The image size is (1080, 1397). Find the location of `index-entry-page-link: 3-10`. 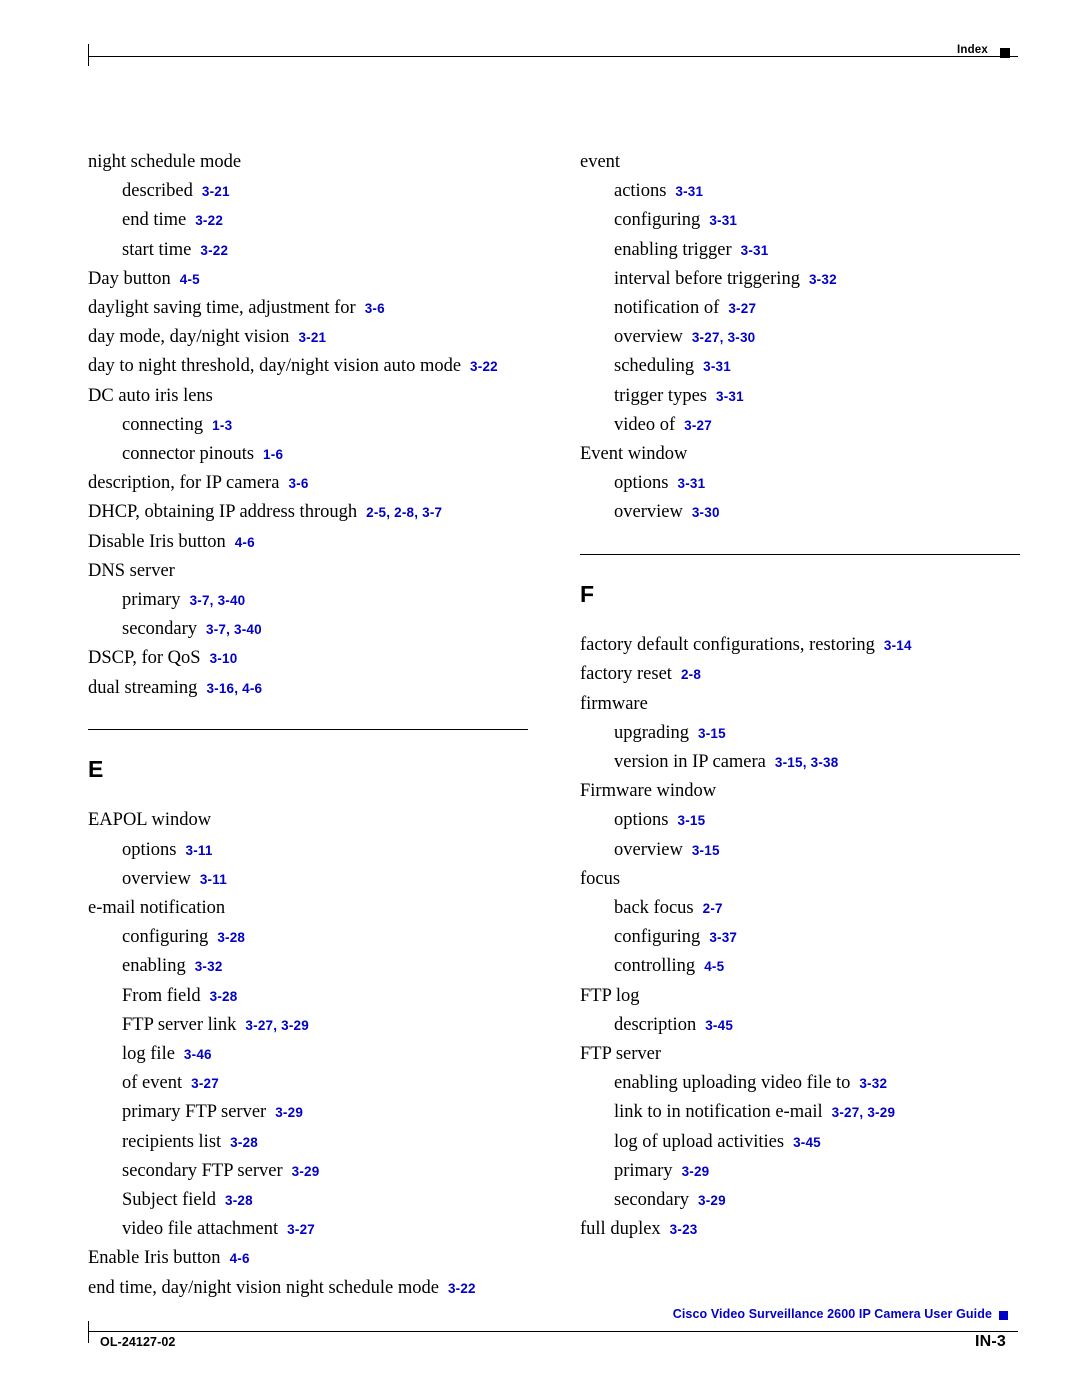

index-entry-page-link: 3-10 is located at coordinates (224, 658).